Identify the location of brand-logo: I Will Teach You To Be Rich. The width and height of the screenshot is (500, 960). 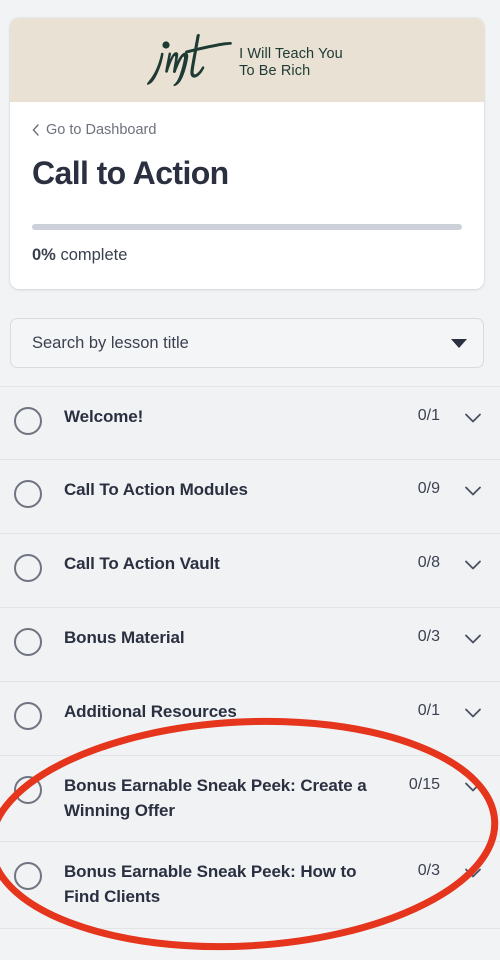
(243, 60).